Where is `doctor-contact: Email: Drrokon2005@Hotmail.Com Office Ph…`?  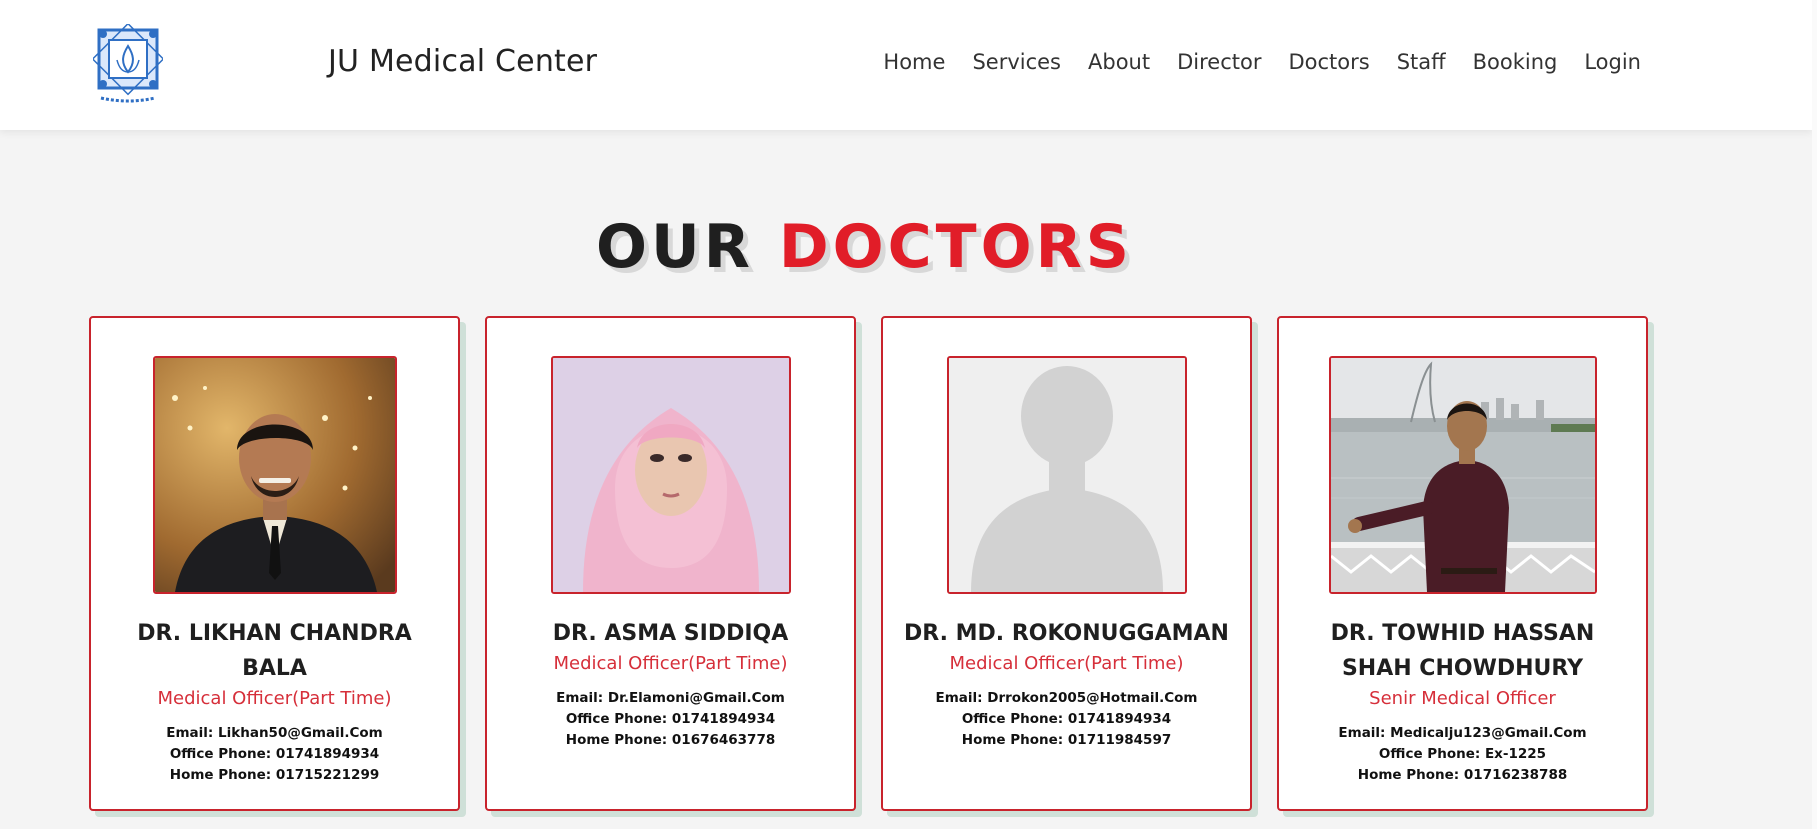 doctor-contact: Email: Drrokon2005@Hotmail.Com Office Ph… is located at coordinates (1066, 719).